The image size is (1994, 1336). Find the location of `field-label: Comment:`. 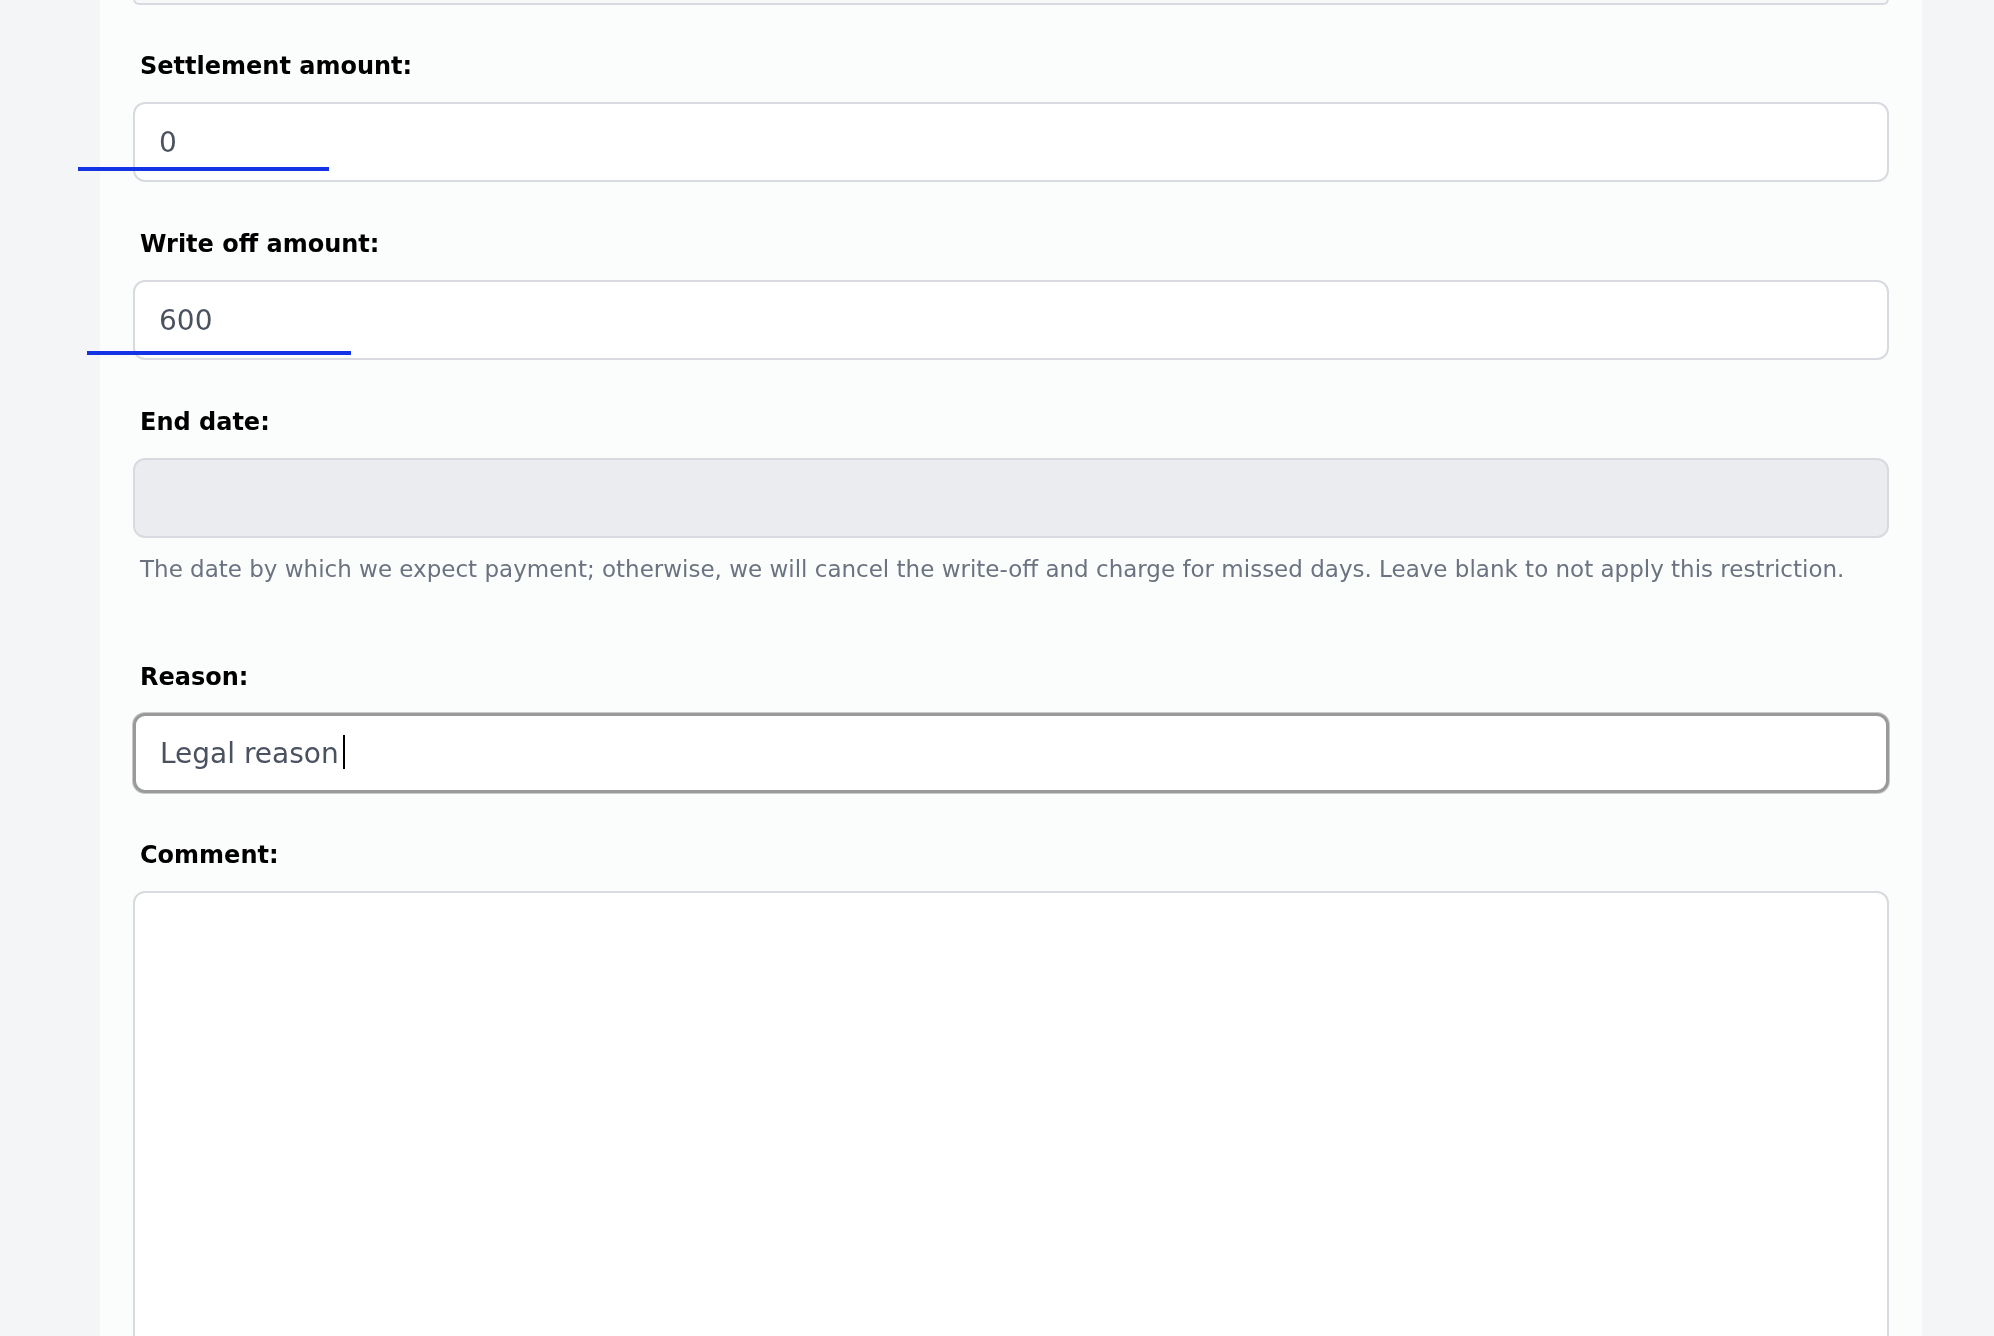

field-label: Comment: is located at coordinates (209, 855).